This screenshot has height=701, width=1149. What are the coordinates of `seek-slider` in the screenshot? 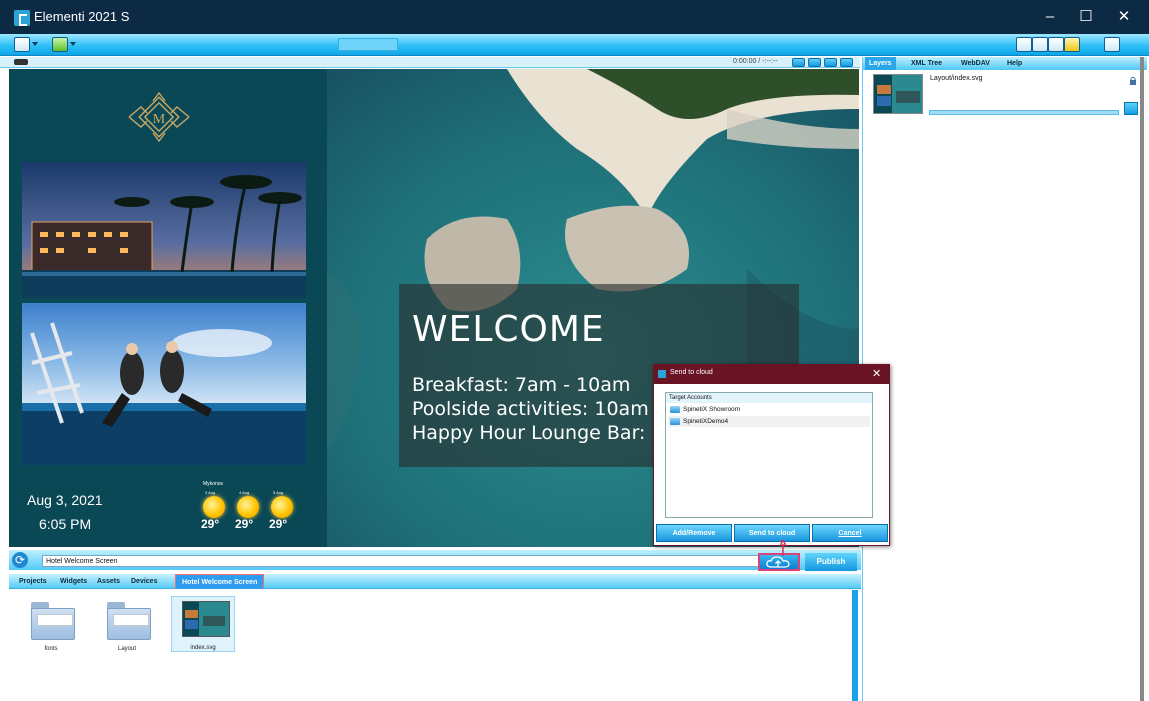 It's located at (21, 62).